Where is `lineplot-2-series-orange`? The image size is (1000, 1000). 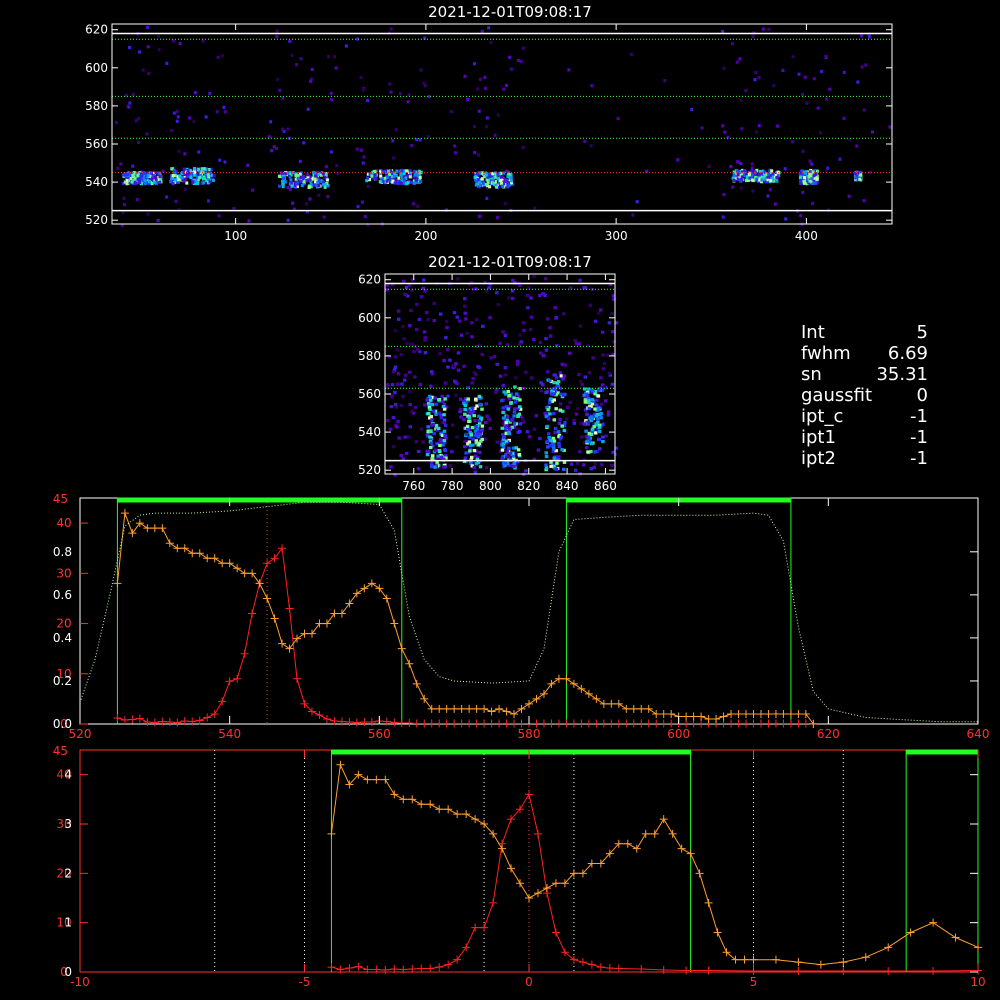
lineplot-2-series-orange is located at coordinates (465, 618).